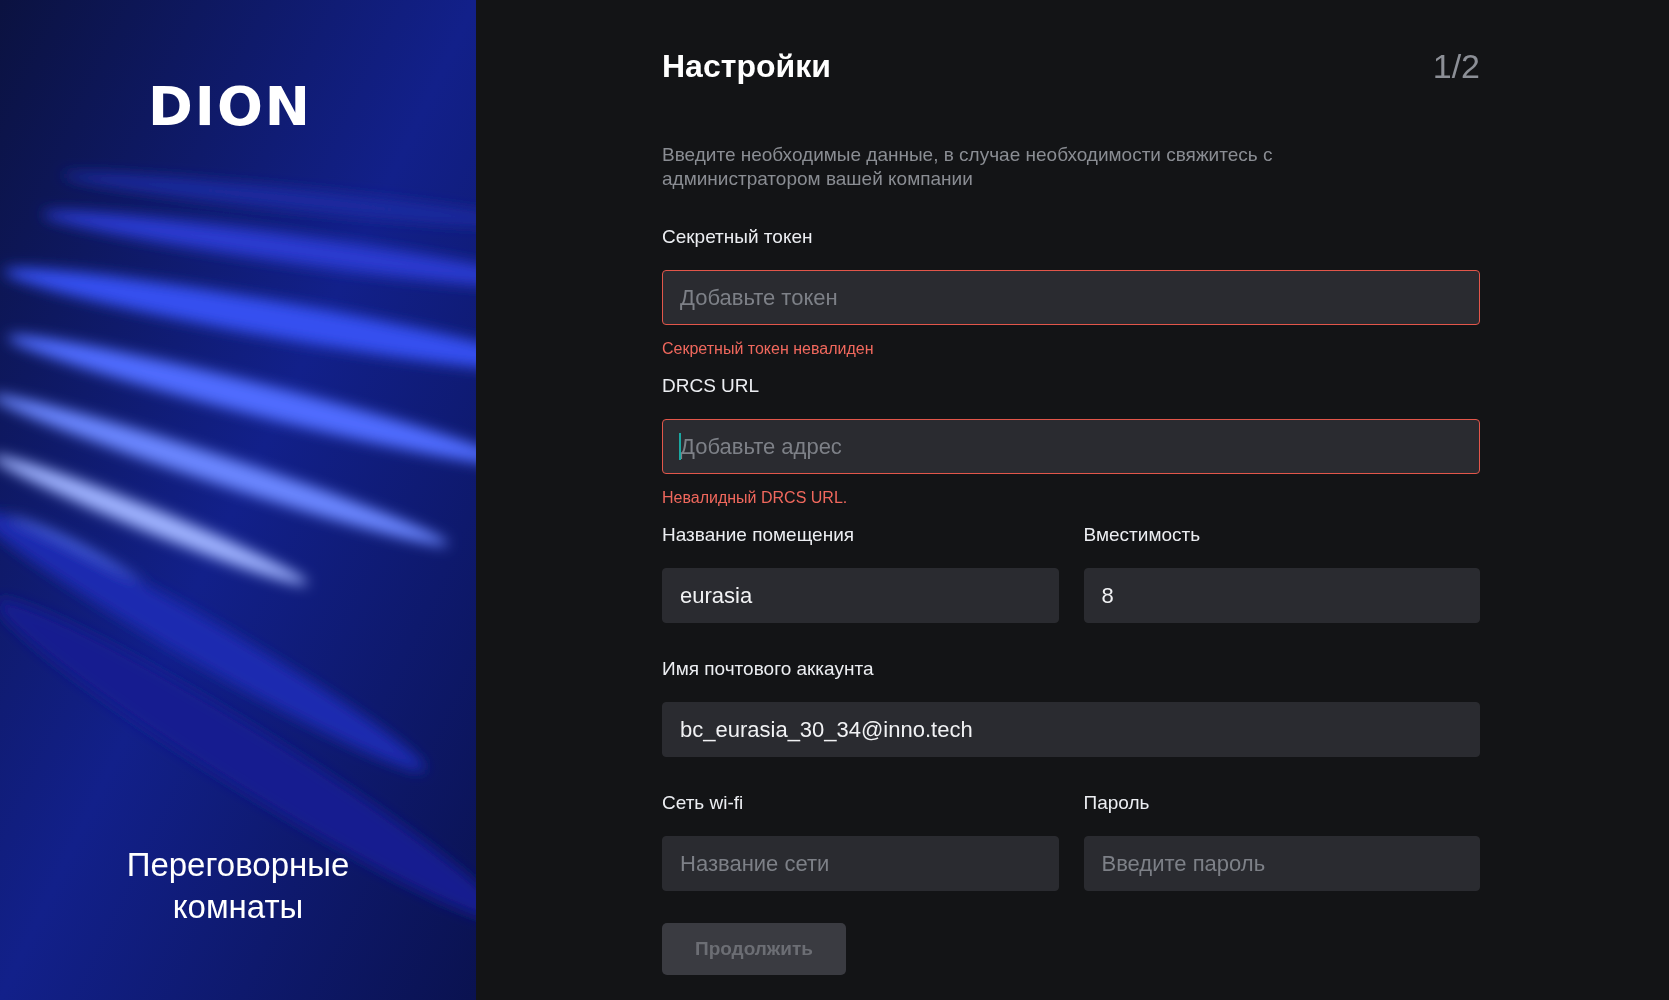 The image size is (1669, 1000). What do you see at coordinates (703, 803) in the screenshot?
I see `field-label: Сеть wi-fi` at bounding box center [703, 803].